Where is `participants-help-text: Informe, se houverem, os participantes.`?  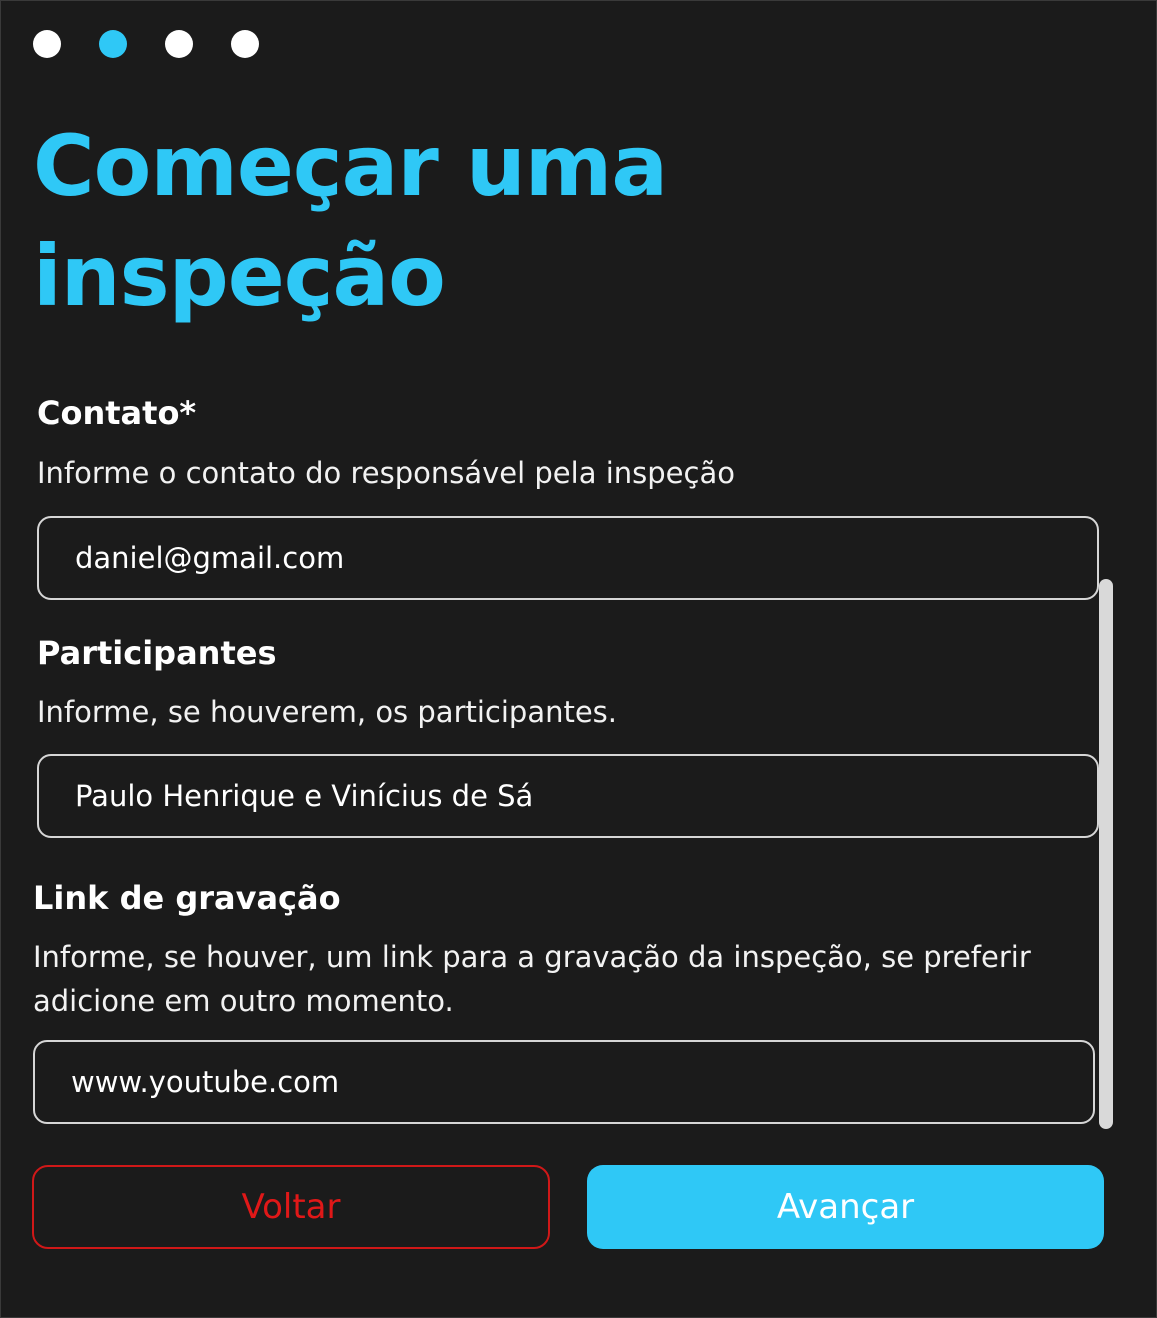 participants-help-text: Informe, se houverem, os participantes. is located at coordinates (327, 712).